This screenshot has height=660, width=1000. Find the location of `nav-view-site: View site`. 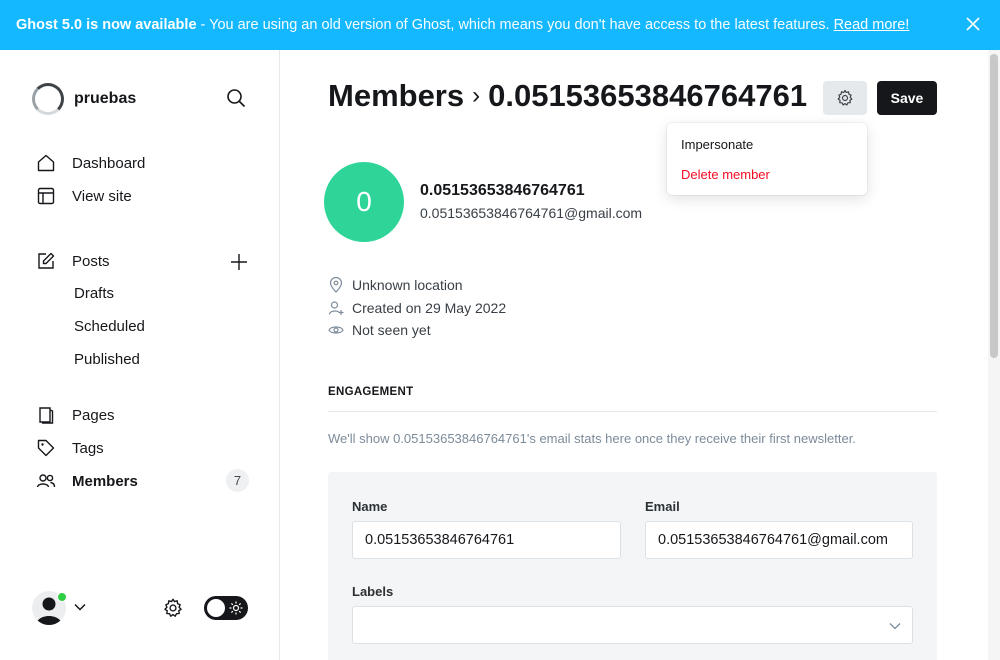

nav-view-site: View site is located at coordinates (84, 196).